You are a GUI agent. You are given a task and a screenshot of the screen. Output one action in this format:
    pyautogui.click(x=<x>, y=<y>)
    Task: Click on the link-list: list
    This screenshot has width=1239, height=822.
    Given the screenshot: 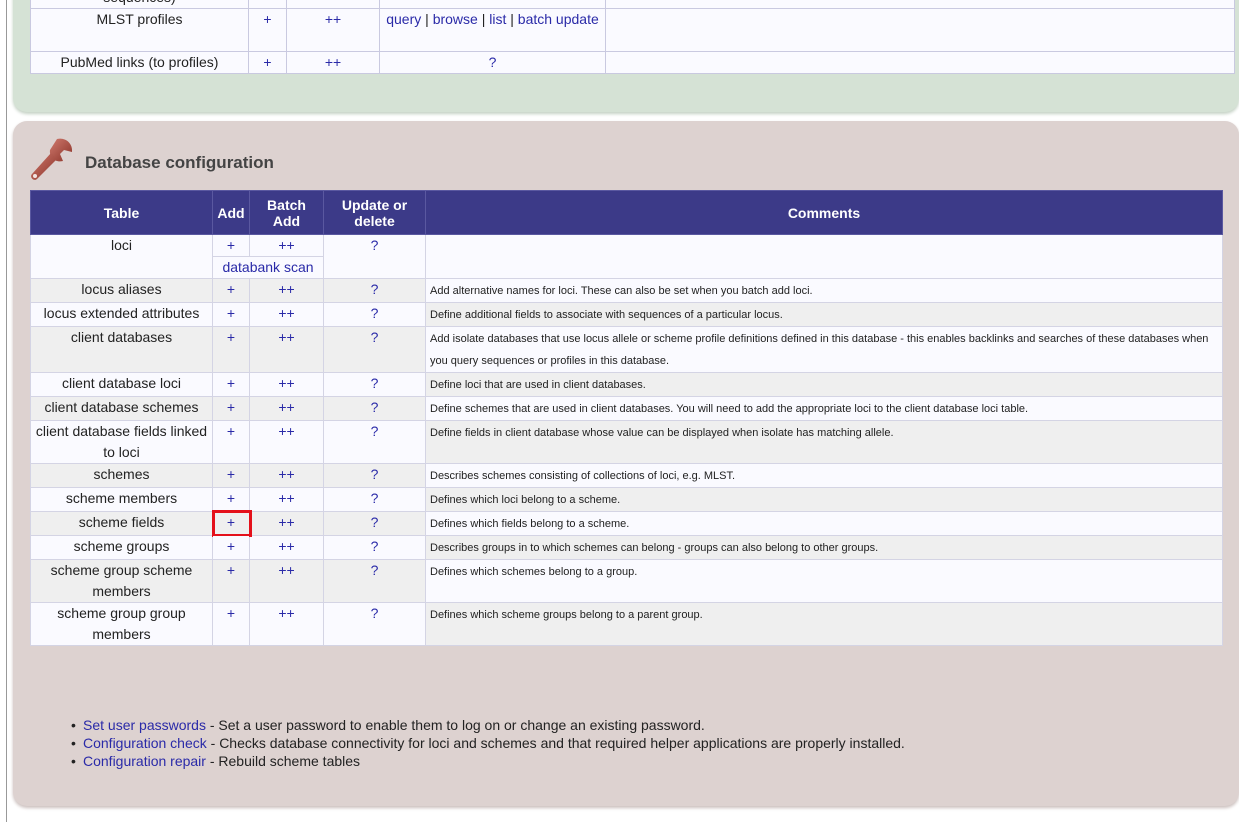 What is the action you would take?
    pyautogui.click(x=497, y=19)
    